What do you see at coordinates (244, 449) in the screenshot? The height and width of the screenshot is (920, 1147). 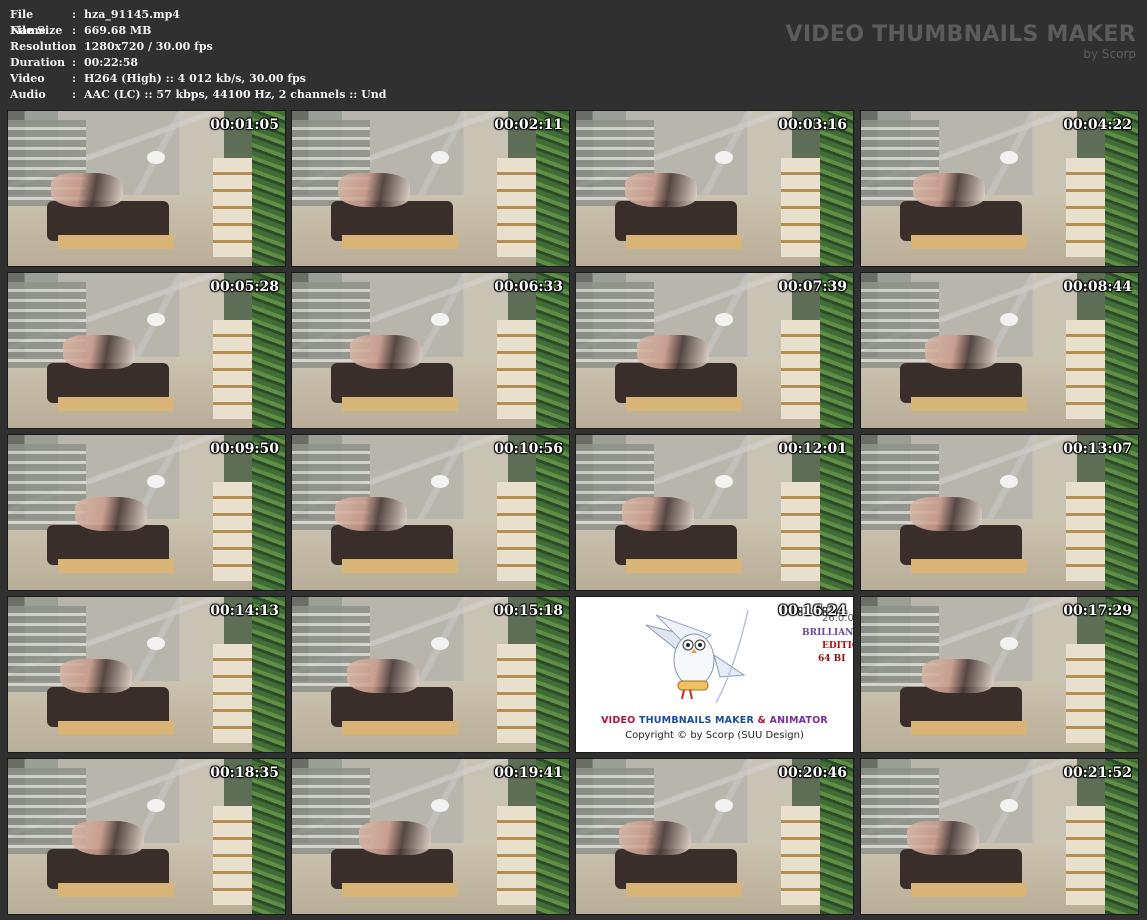 I see `timestamp-label: 00:09:50` at bounding box center [244, 449].